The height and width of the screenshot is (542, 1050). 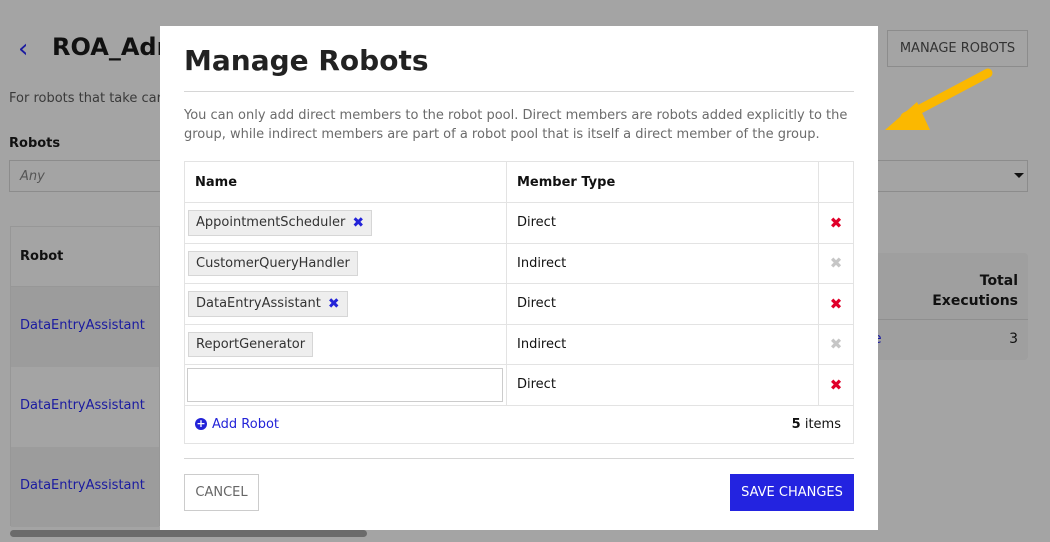 What do you see at coordinates (820, 424) in the screenshot?
I see `item-count-suffix: items` at bounding box center [820, 424].